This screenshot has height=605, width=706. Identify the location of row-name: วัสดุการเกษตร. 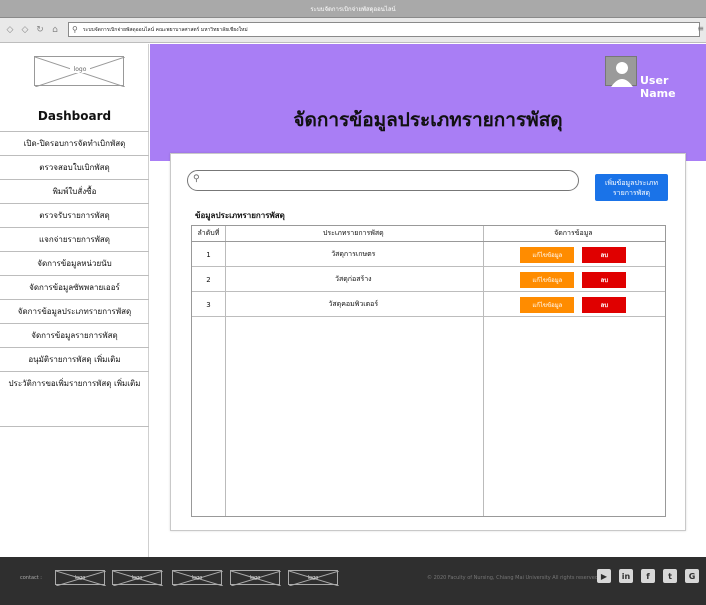
(353, 254).